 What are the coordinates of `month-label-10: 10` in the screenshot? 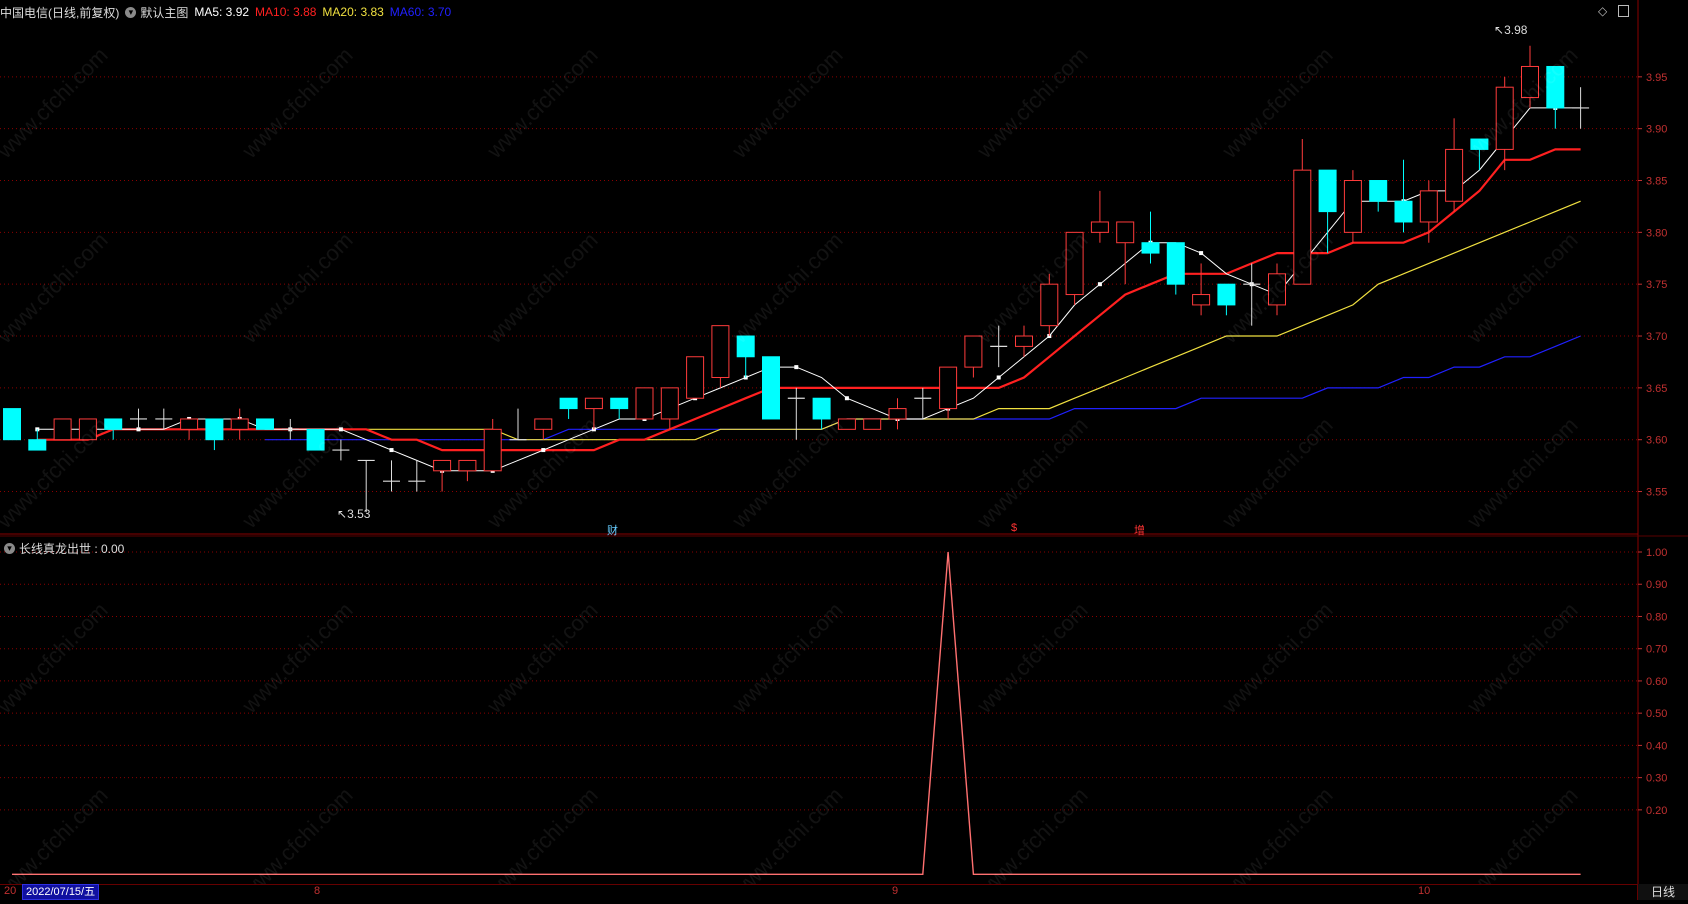 It's located at (1424, 891).